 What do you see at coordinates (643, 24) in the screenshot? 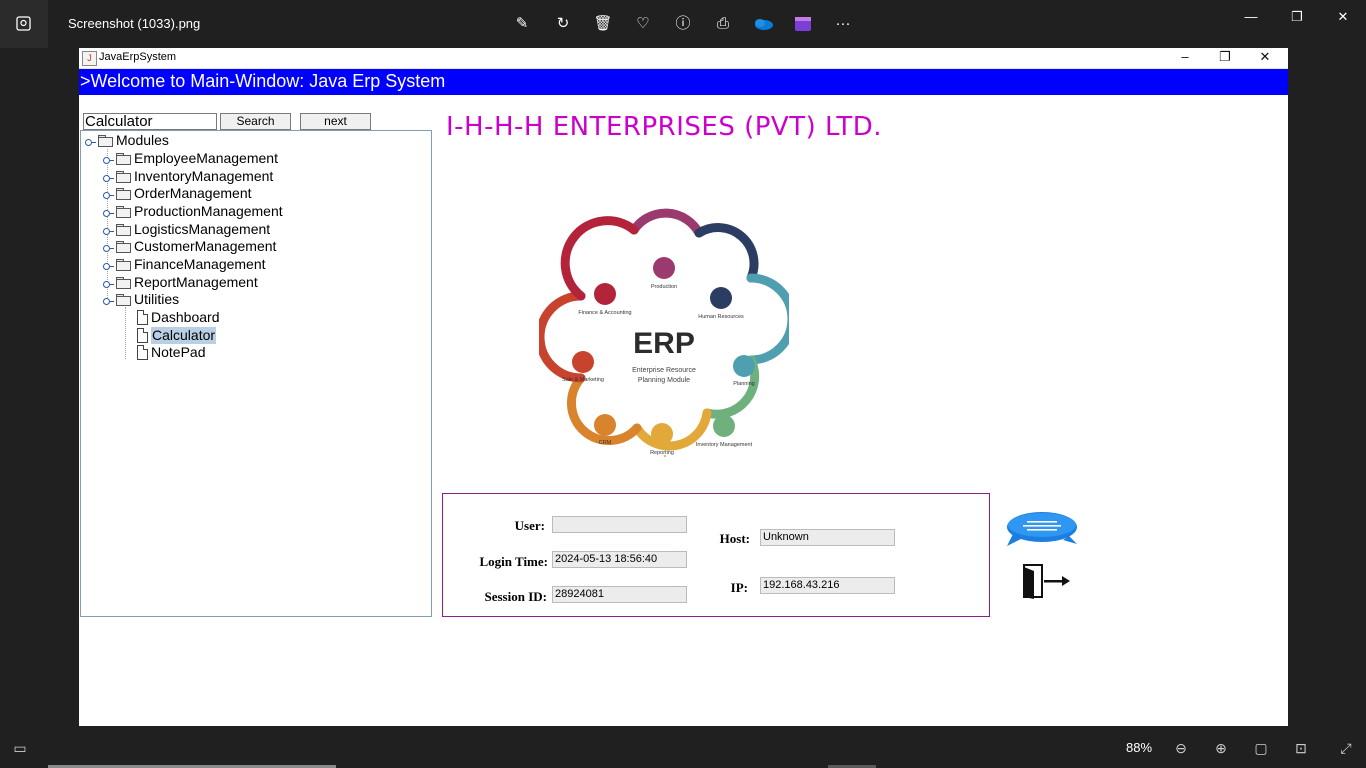
I see `favorite-icon: ♡` at bounding box center [643, 24].